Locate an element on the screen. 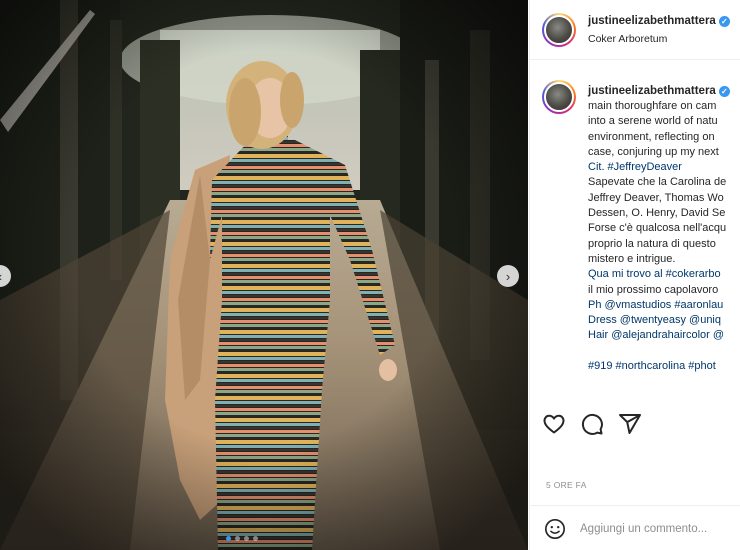  next-slide-button: › is located at coordinates (508, 276).